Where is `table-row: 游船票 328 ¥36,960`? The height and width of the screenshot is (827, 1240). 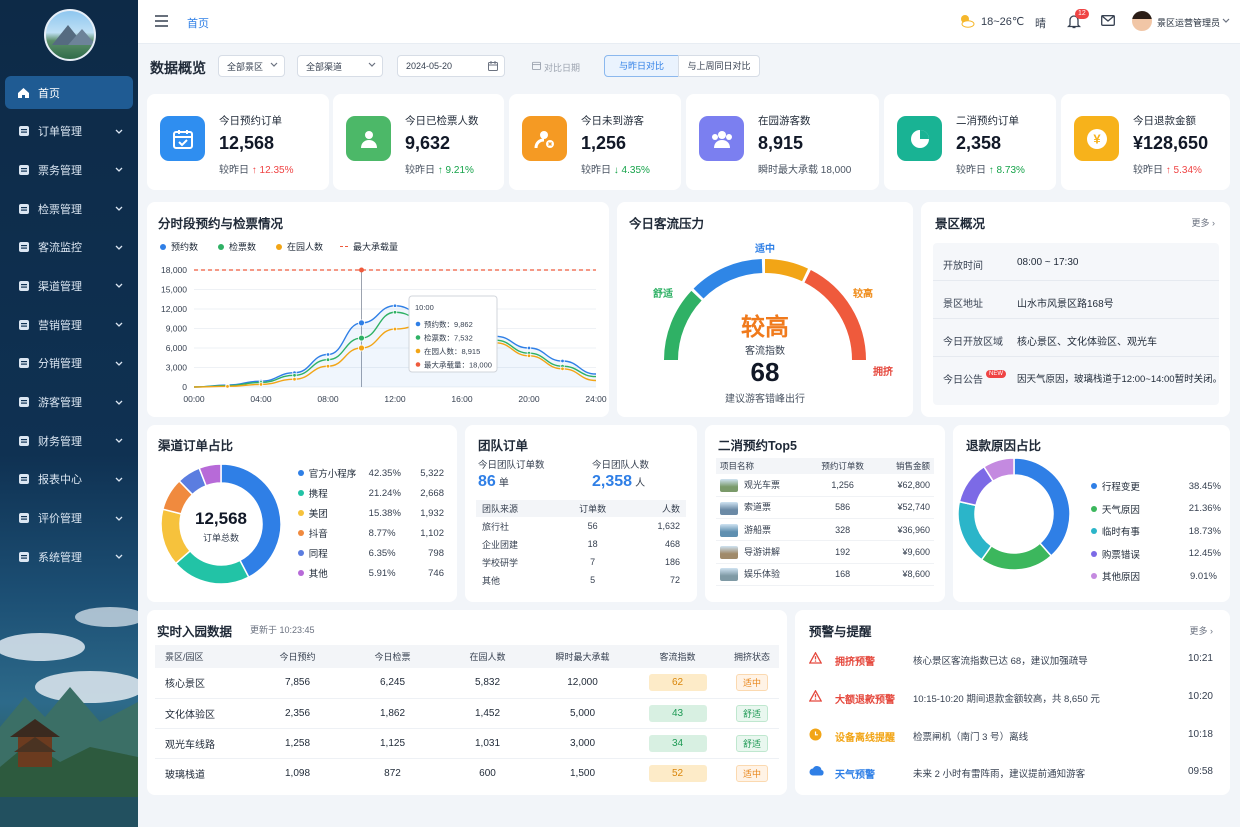
table-row: 游船票 328 ¥36,960 is located at coordinates (825, 530).